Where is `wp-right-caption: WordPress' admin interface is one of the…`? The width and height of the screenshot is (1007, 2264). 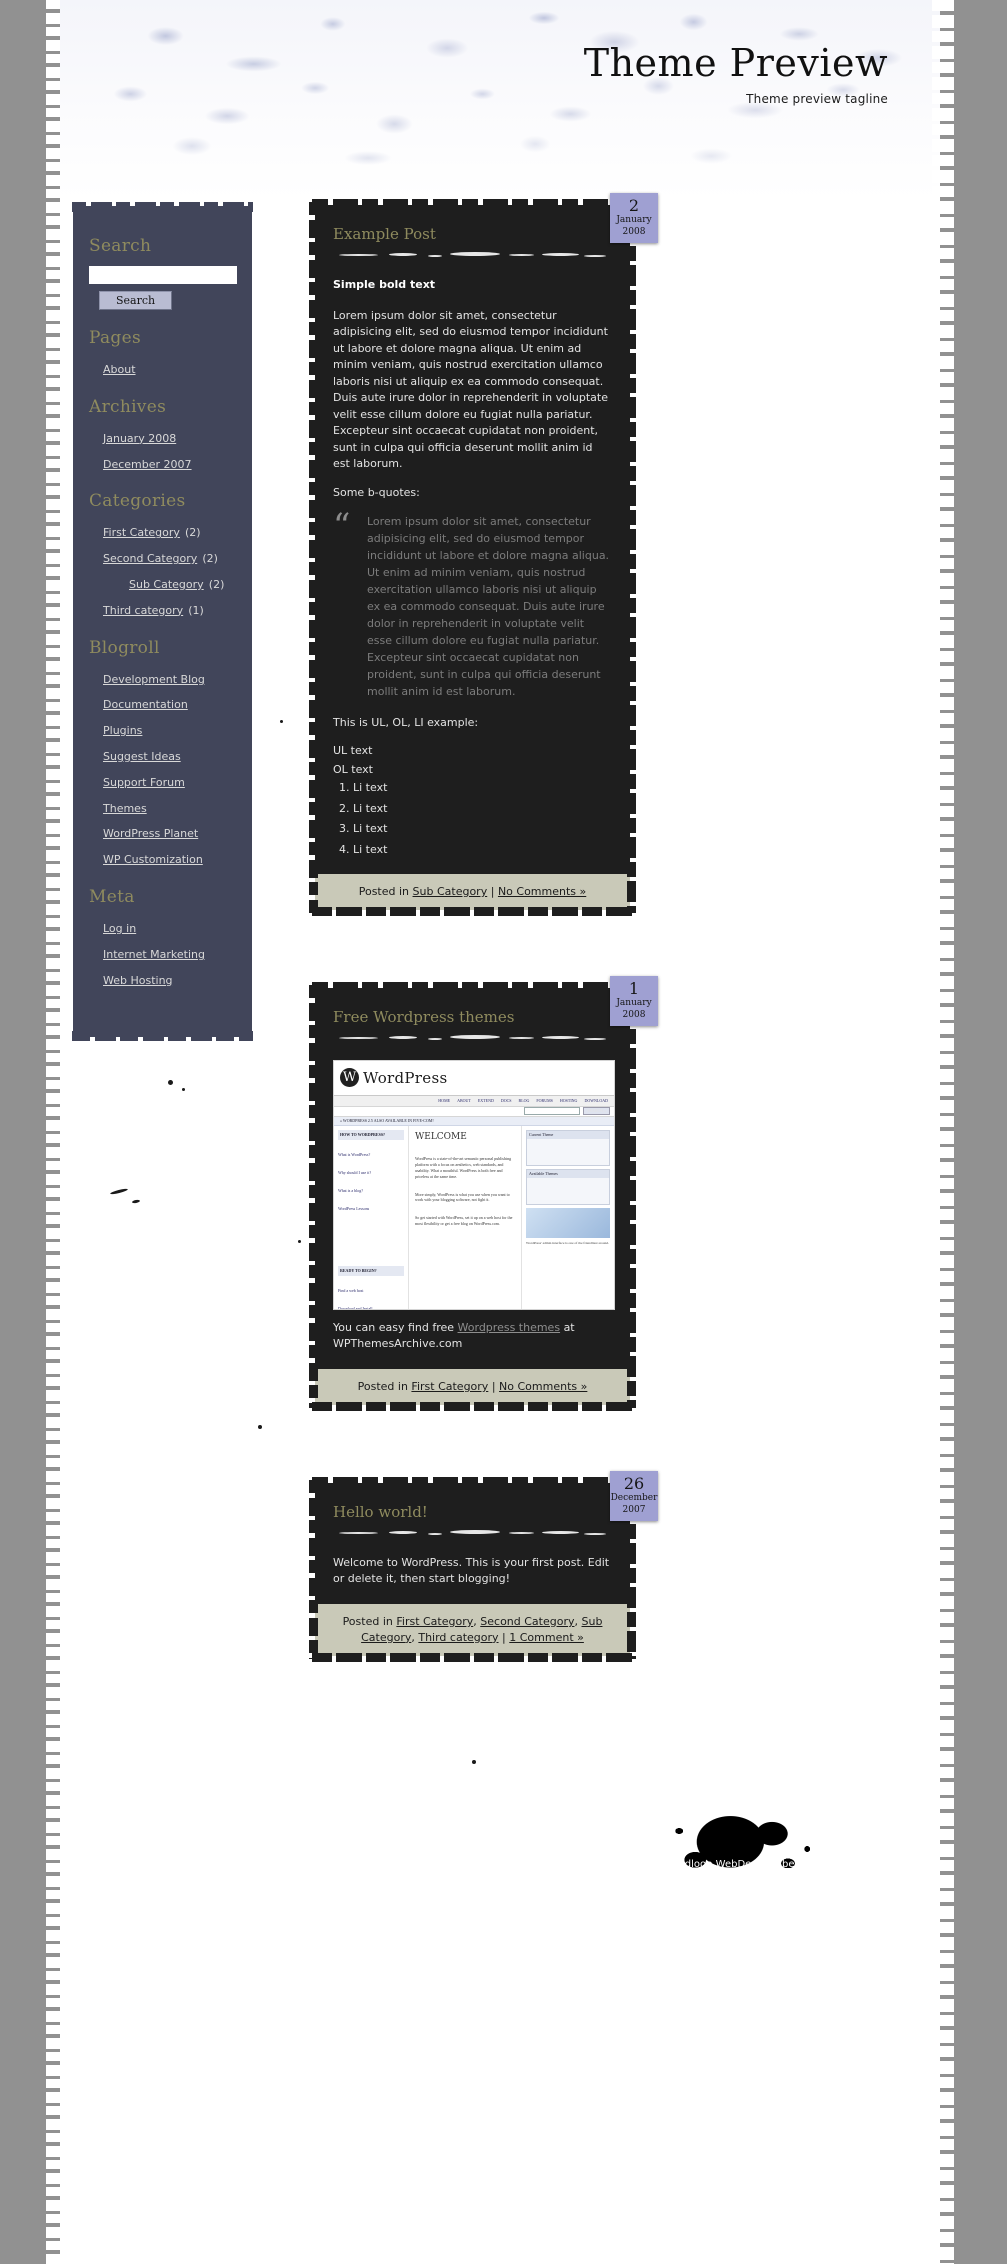
wp-right-caption: WordPress' admin interface is one of the… is located at coordinates (568, 1242).